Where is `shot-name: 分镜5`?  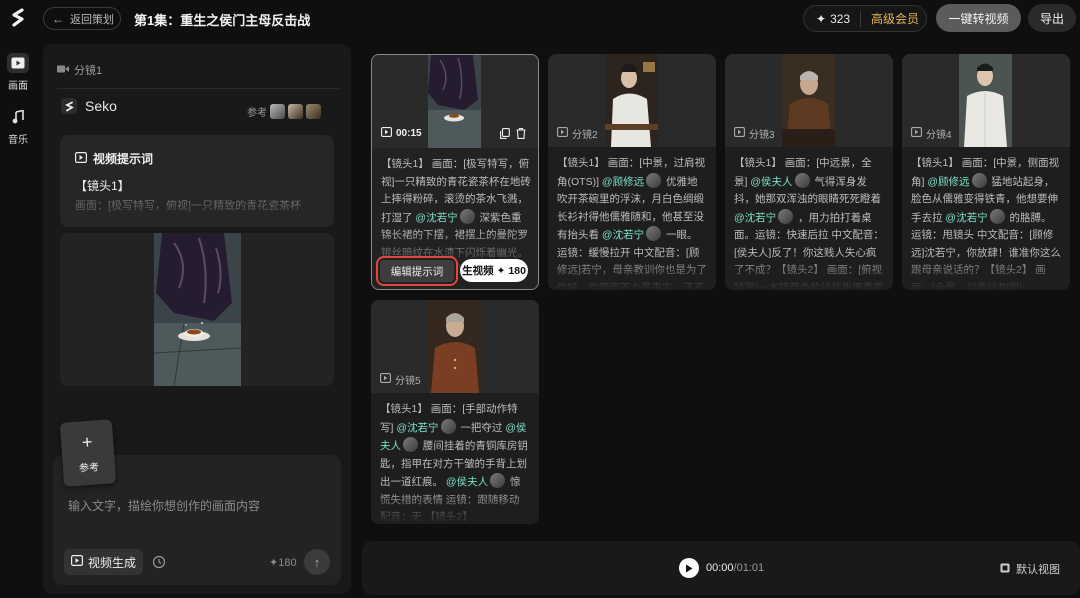
shot-name: 分镜5 is located at coordinates (408, 381).